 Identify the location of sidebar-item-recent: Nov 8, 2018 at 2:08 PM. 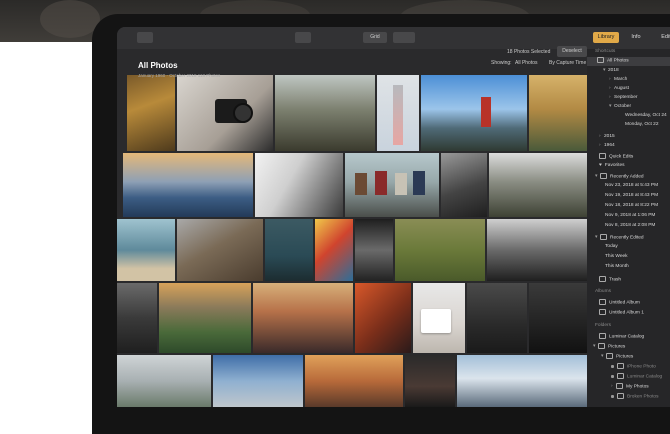
(630, 225).